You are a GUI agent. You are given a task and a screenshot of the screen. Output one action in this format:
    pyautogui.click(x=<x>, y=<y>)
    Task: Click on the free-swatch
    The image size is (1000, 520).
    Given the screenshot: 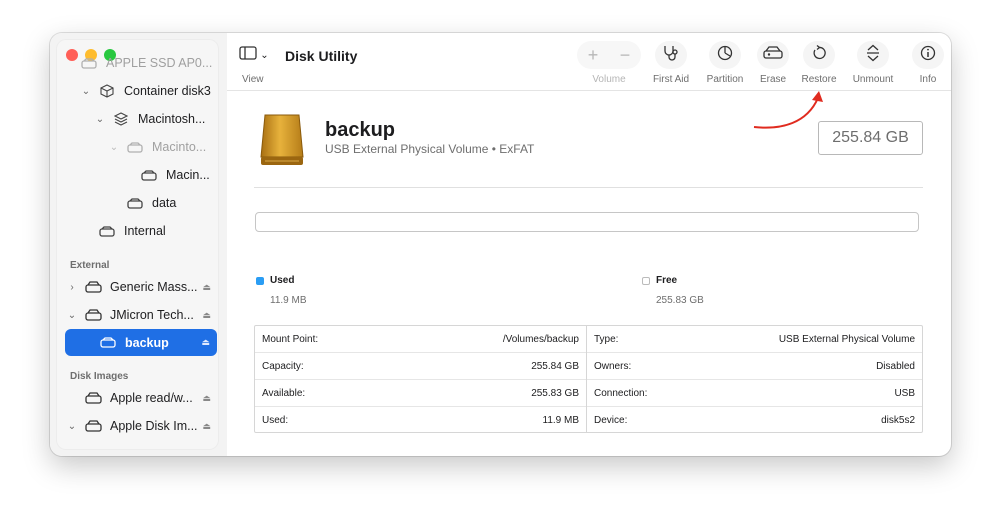 What is the action you would take?
    pyautogui.click(x=646, y=281)
    